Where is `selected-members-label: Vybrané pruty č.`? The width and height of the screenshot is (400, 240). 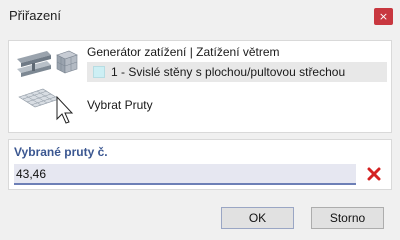 selected-members-label: Vybrané pruty č. is located at coordinates (61, 152).